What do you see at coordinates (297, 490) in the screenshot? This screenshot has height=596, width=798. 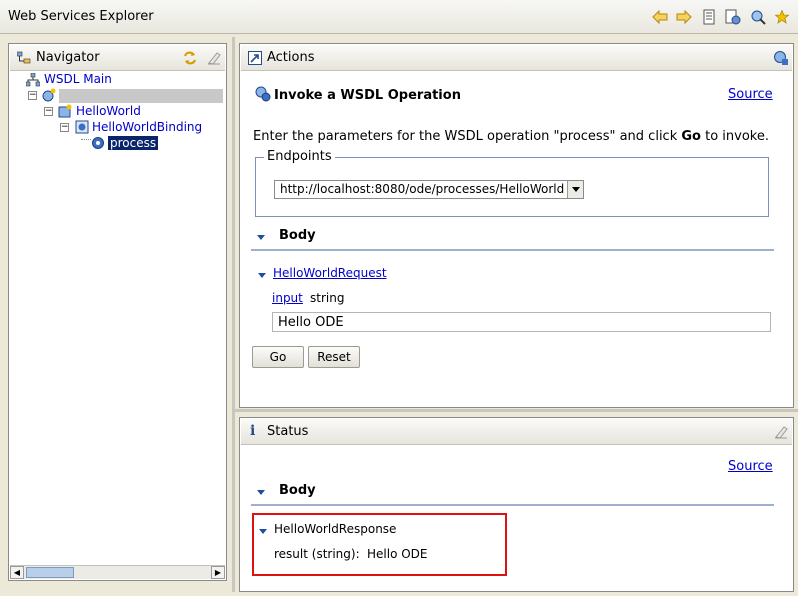 I see `status-body-label: Body` at bounding box center [297, 490].